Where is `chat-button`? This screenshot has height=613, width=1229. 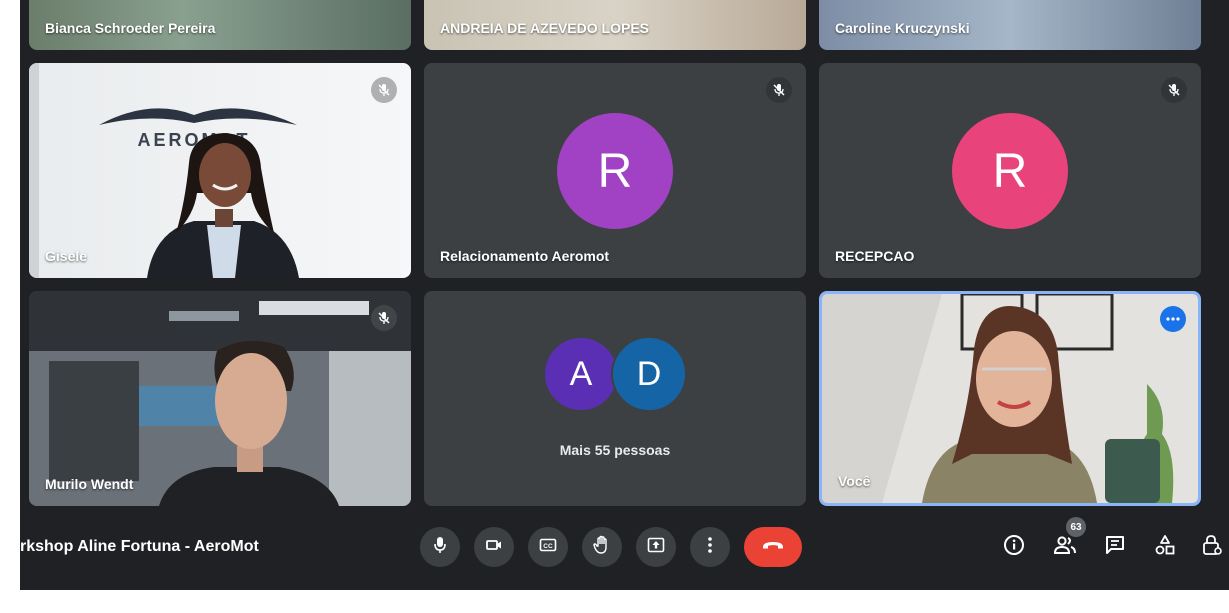 chat-button is located at coordinates (1115, 547).